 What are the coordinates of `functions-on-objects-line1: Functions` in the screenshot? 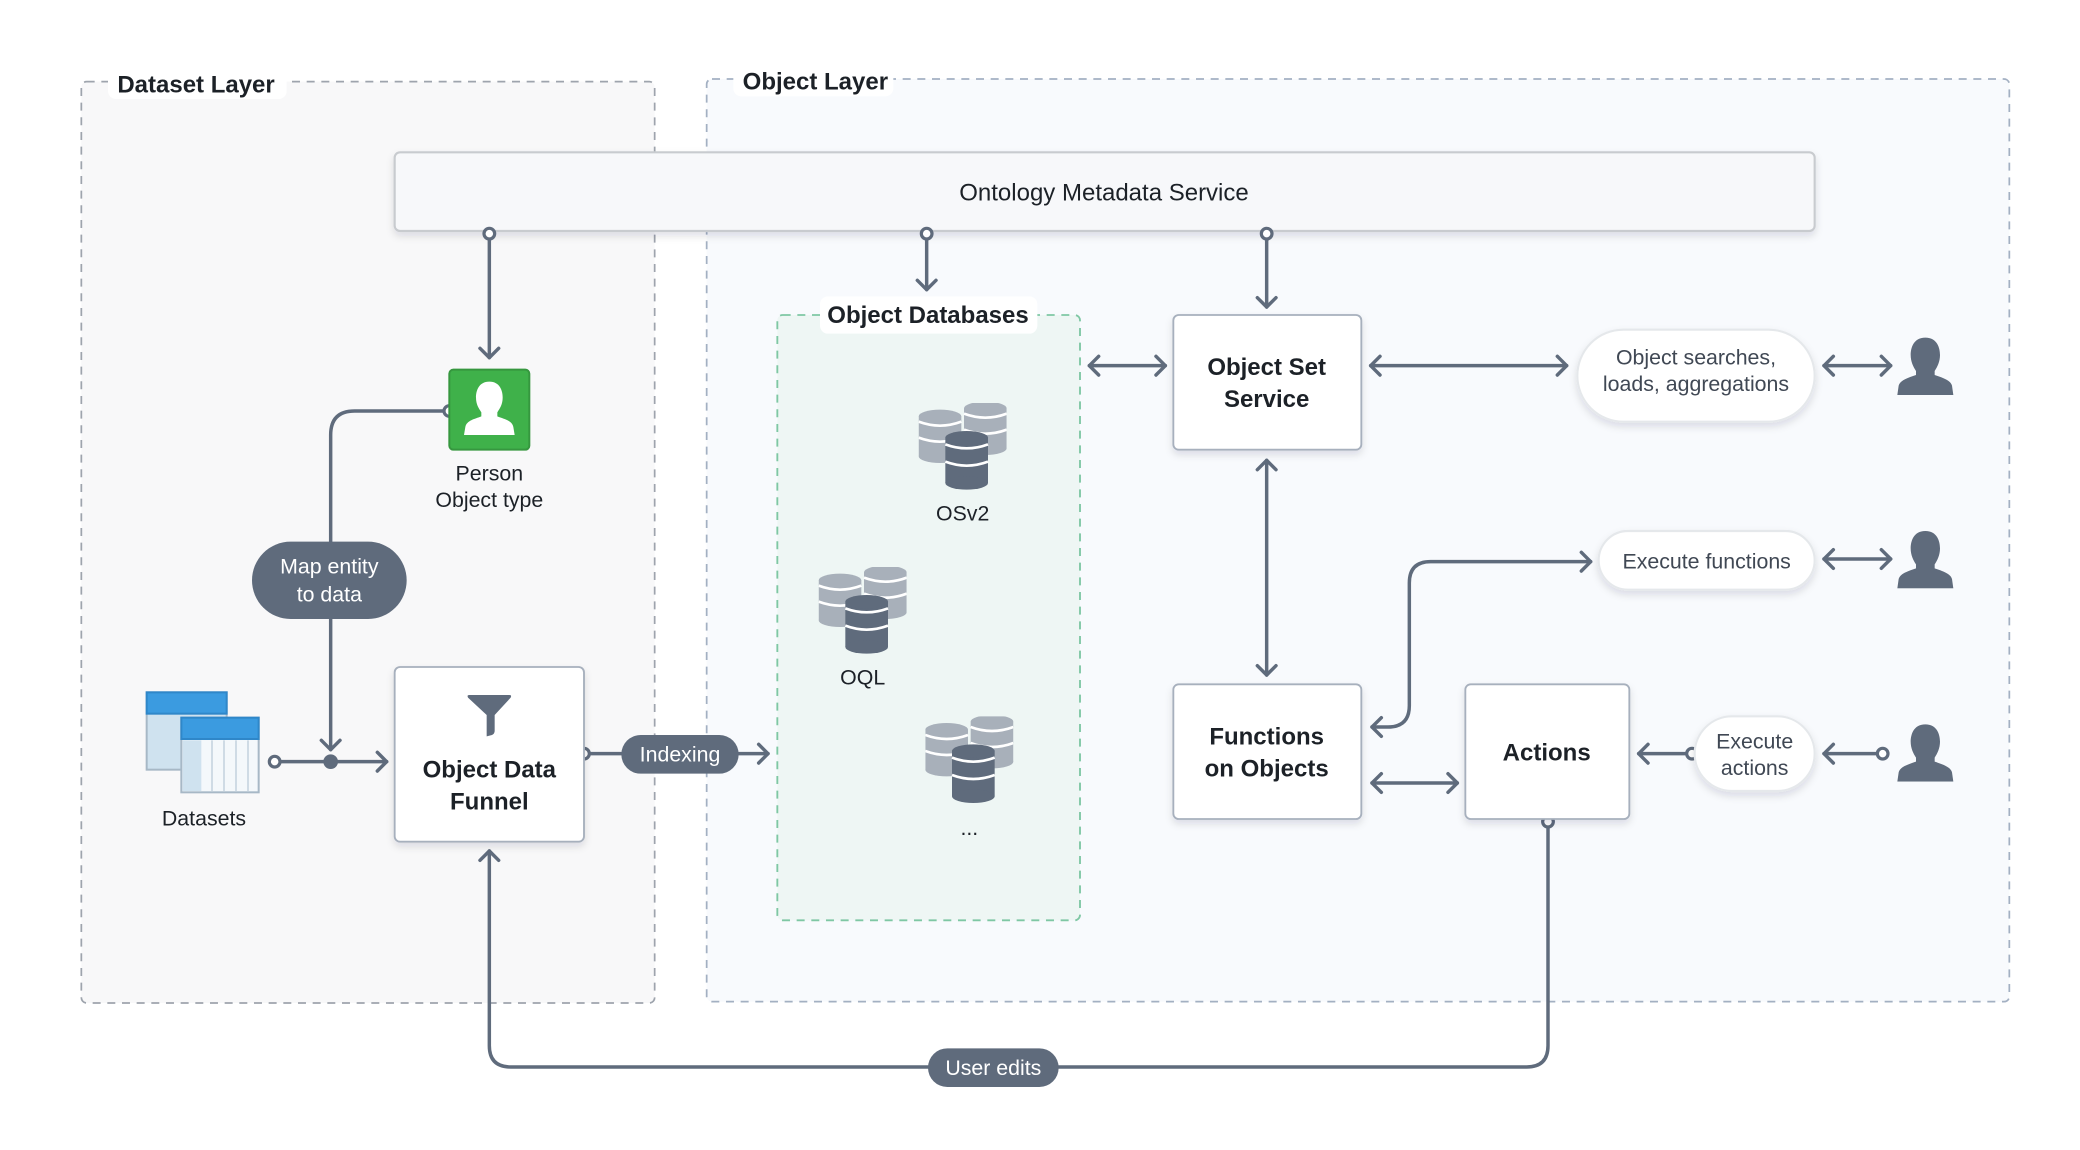 It's located at (1266, 736).